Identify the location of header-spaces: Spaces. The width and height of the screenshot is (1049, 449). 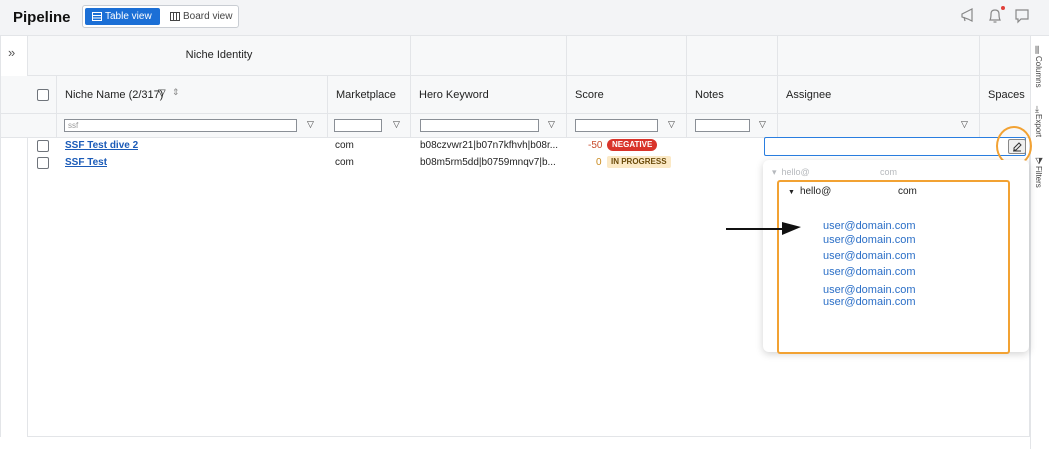
(1005, 95).